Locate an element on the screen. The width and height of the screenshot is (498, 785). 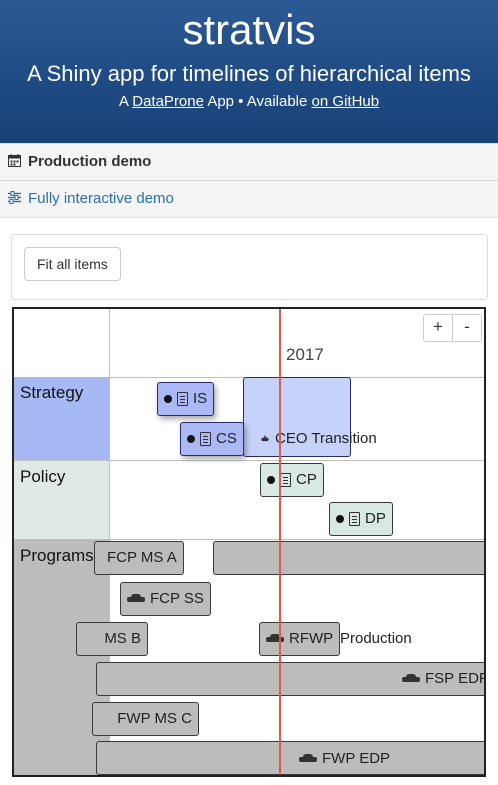
controls-panel: Fit all items is located at coordinates (249, 267).